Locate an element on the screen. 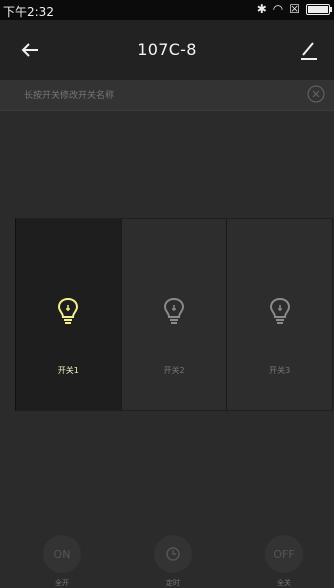 This screenshot has width=334, height=588. bluetooth-icon: ✱ is located at coordinates (261, 9).